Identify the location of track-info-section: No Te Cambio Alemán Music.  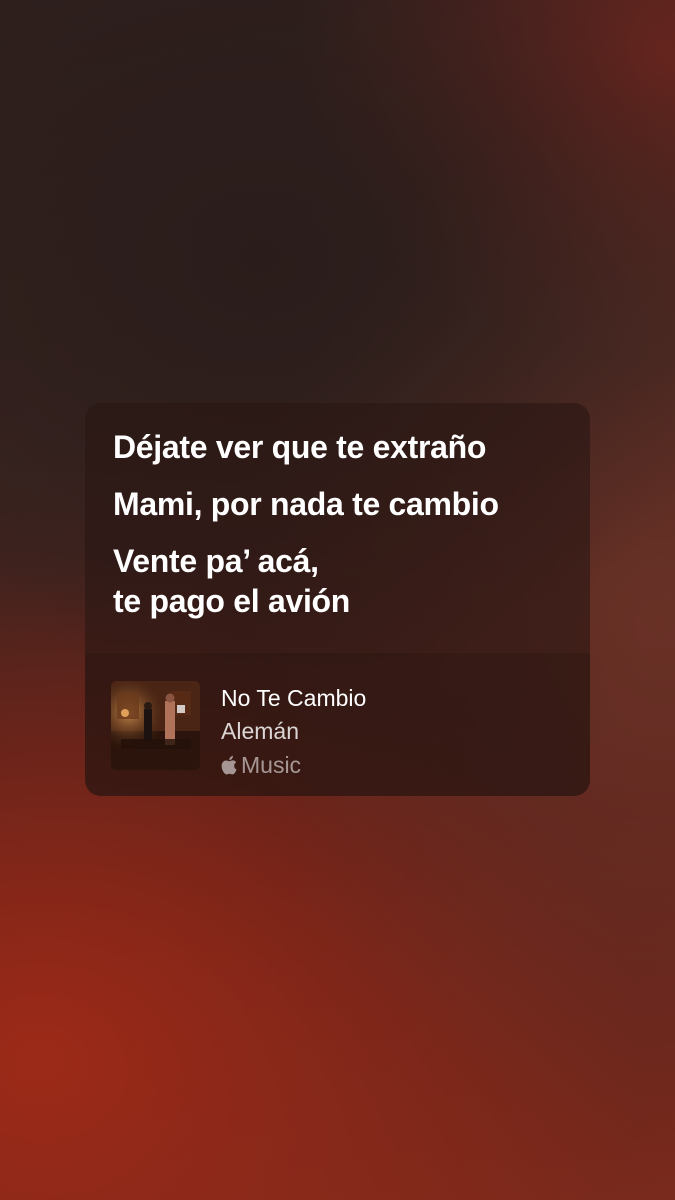
(337, 724).